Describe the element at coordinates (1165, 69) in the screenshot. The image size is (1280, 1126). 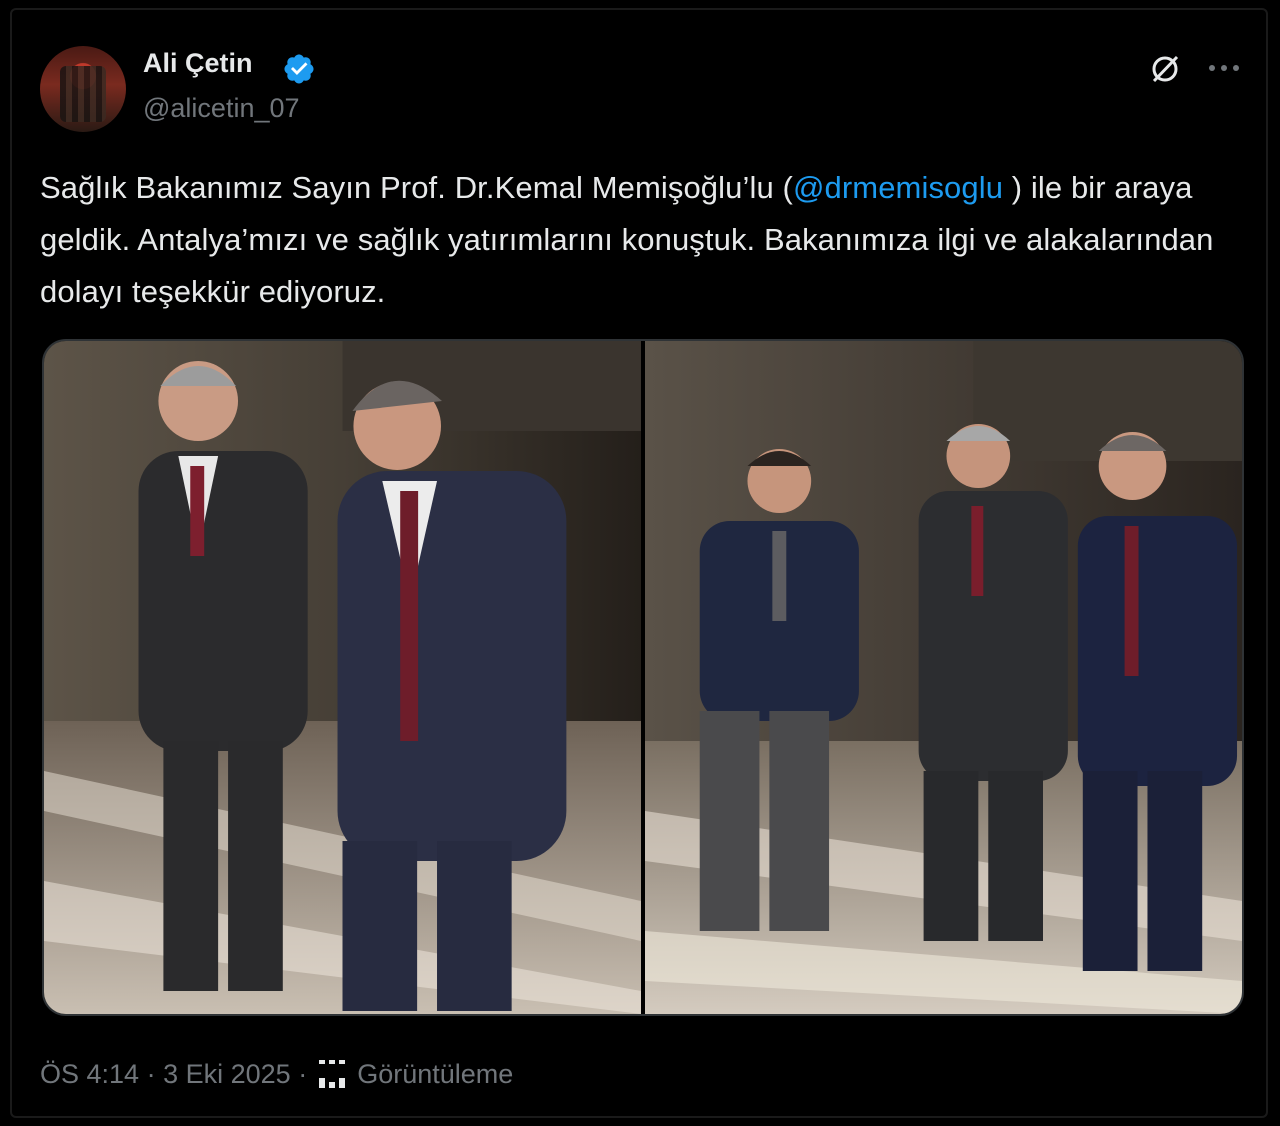
I see `grok-icon` at that location.